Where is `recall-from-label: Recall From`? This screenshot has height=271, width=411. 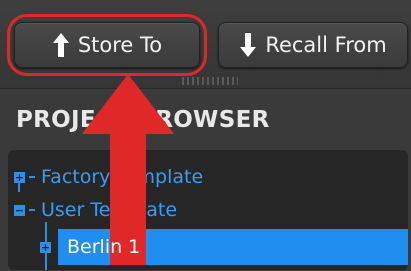
recall-from-label: Recall From is located at coordinates (326, 45).